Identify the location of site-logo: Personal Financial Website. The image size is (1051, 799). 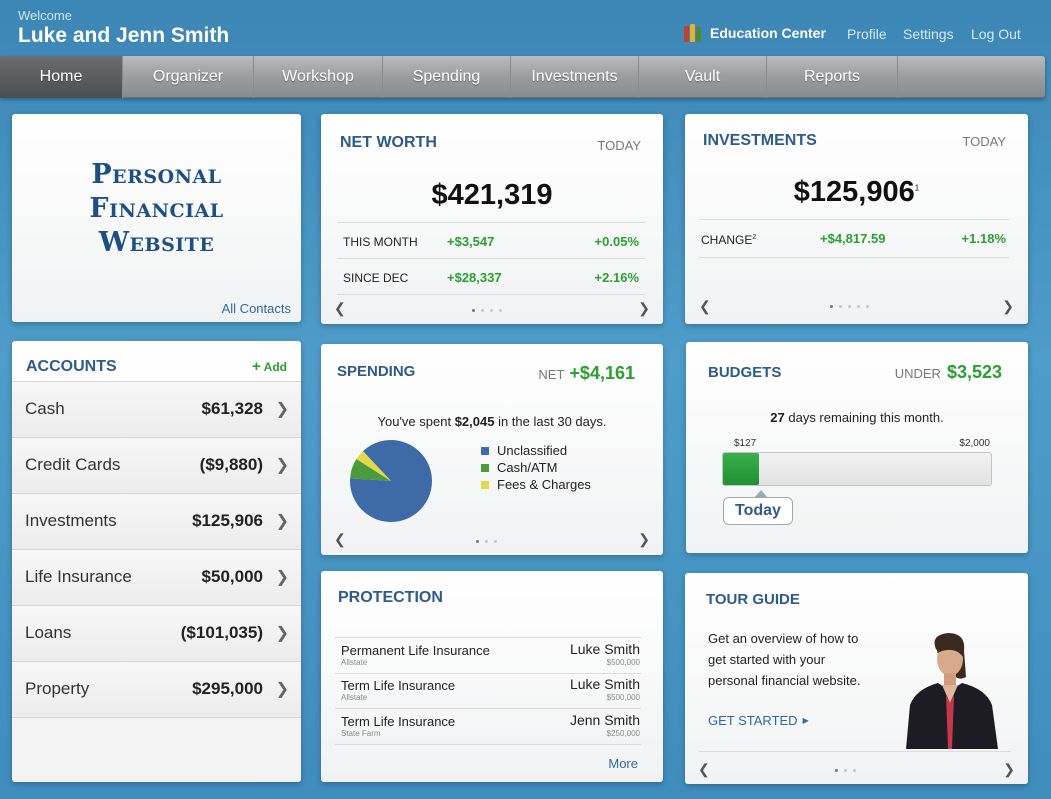
(156, 209).